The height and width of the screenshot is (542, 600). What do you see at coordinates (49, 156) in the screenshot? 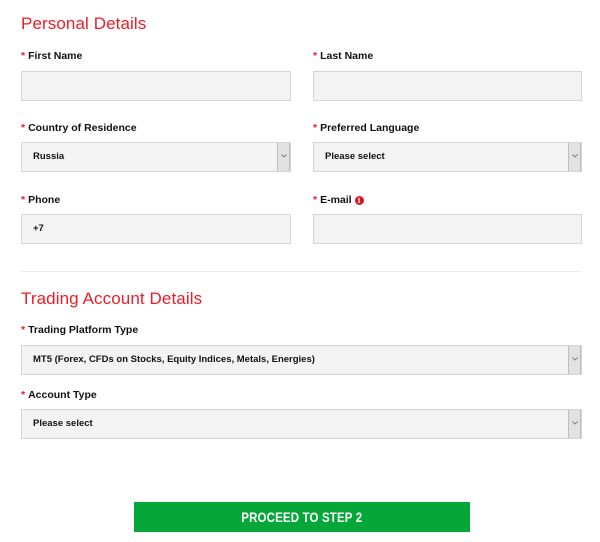
I see `country-select-value: Russia` at bounding box center [49, 156].